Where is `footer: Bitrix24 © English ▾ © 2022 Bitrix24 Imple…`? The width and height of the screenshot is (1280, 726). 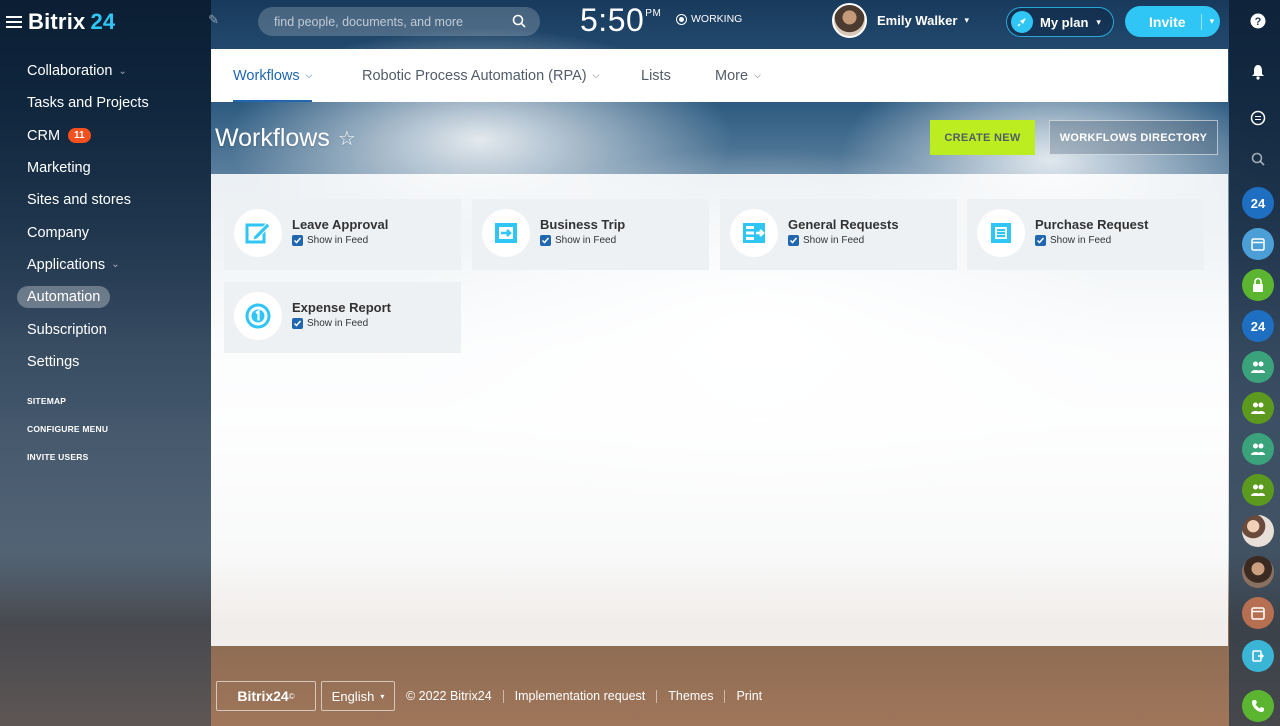
footer: Bitrix24 © English ▾ © 2022 Bitrix24 Imple… is located at coordinates (489, 696).